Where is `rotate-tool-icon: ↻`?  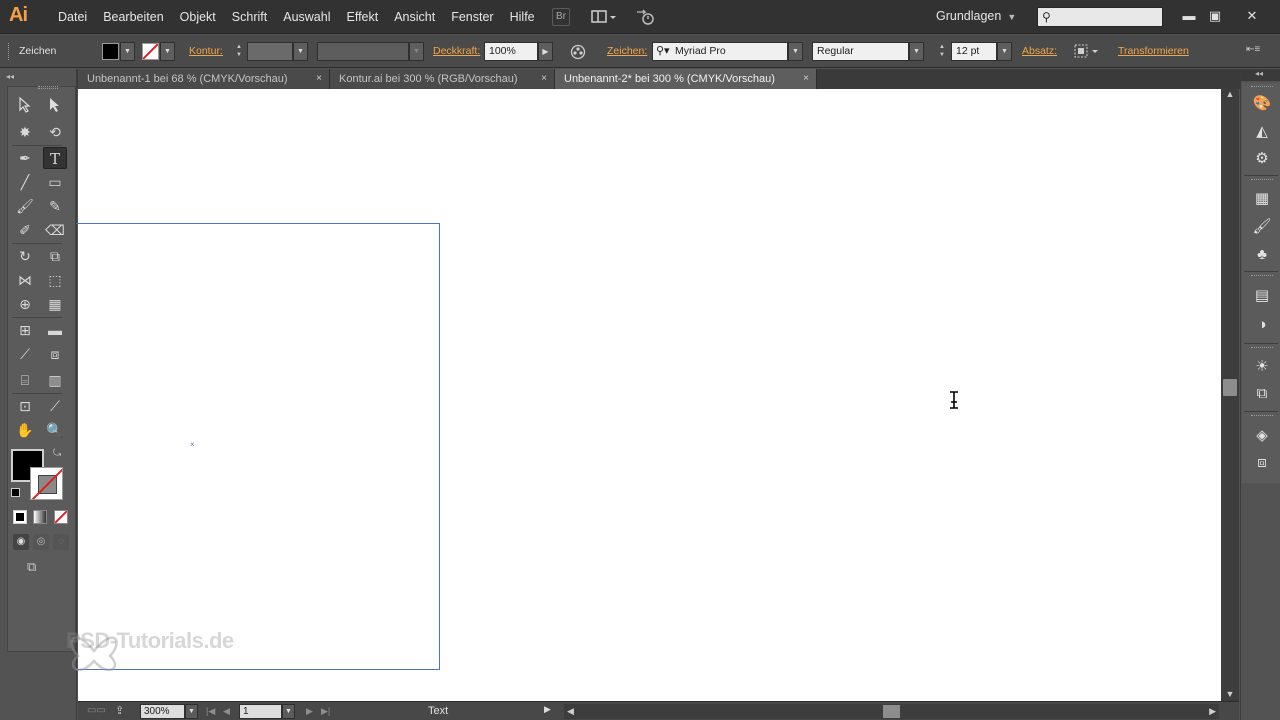
rotate-tool-icon: ↻ is located at coordinates (25, 256).